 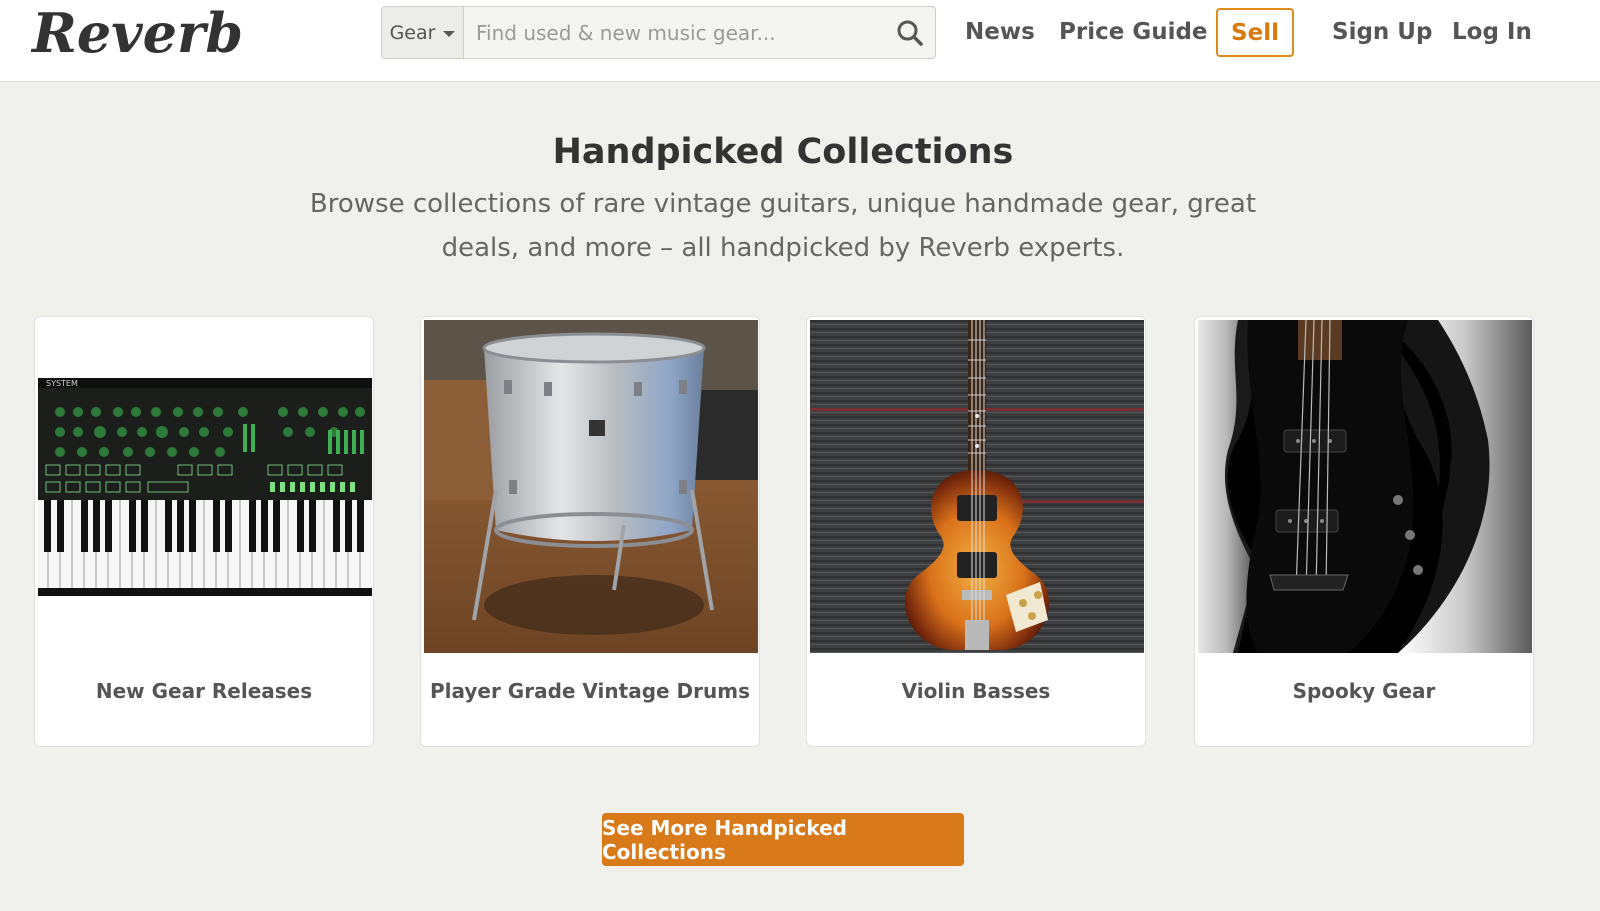 I want to click on svg-text: SYSTEM, so click(x=62, y=383).